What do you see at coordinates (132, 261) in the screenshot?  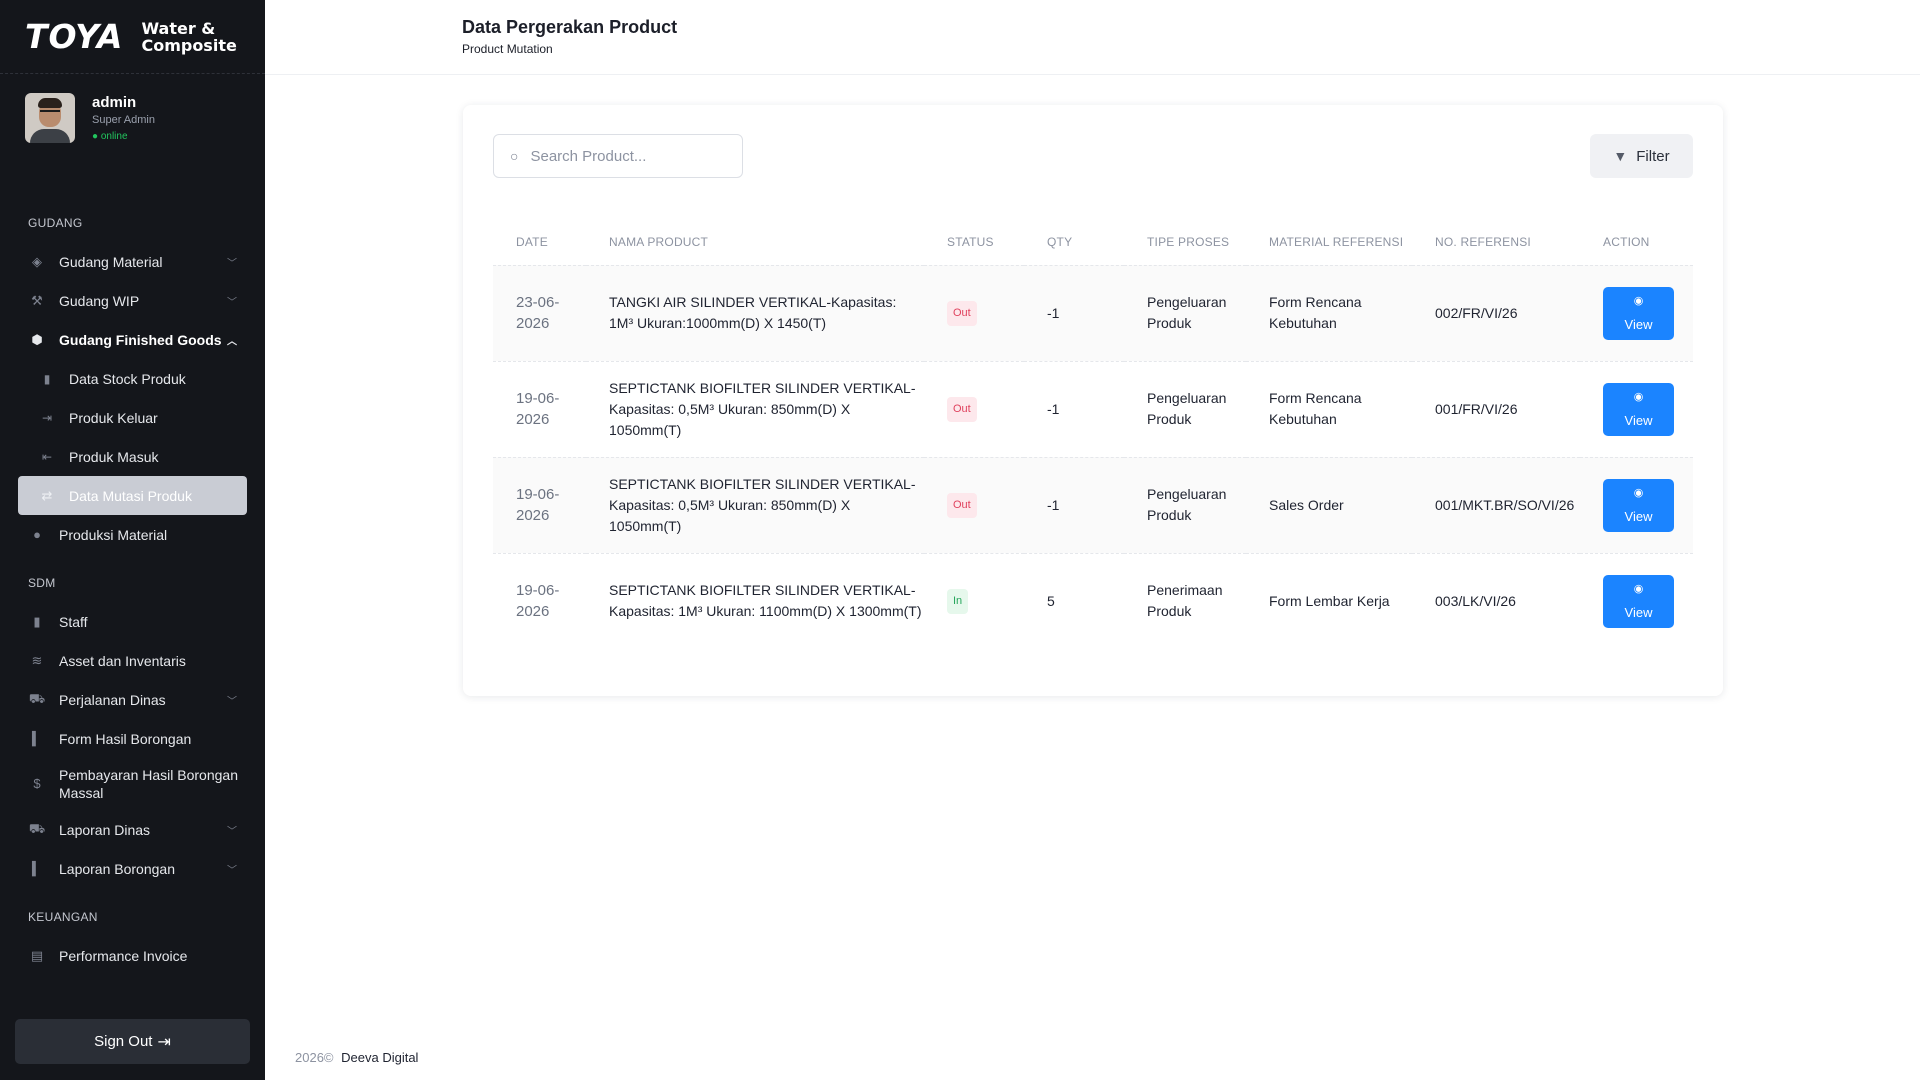 I see `sidebar-item-gudang-material: ◈ Gudang Material ﹀` at bounding box center [132, 261].